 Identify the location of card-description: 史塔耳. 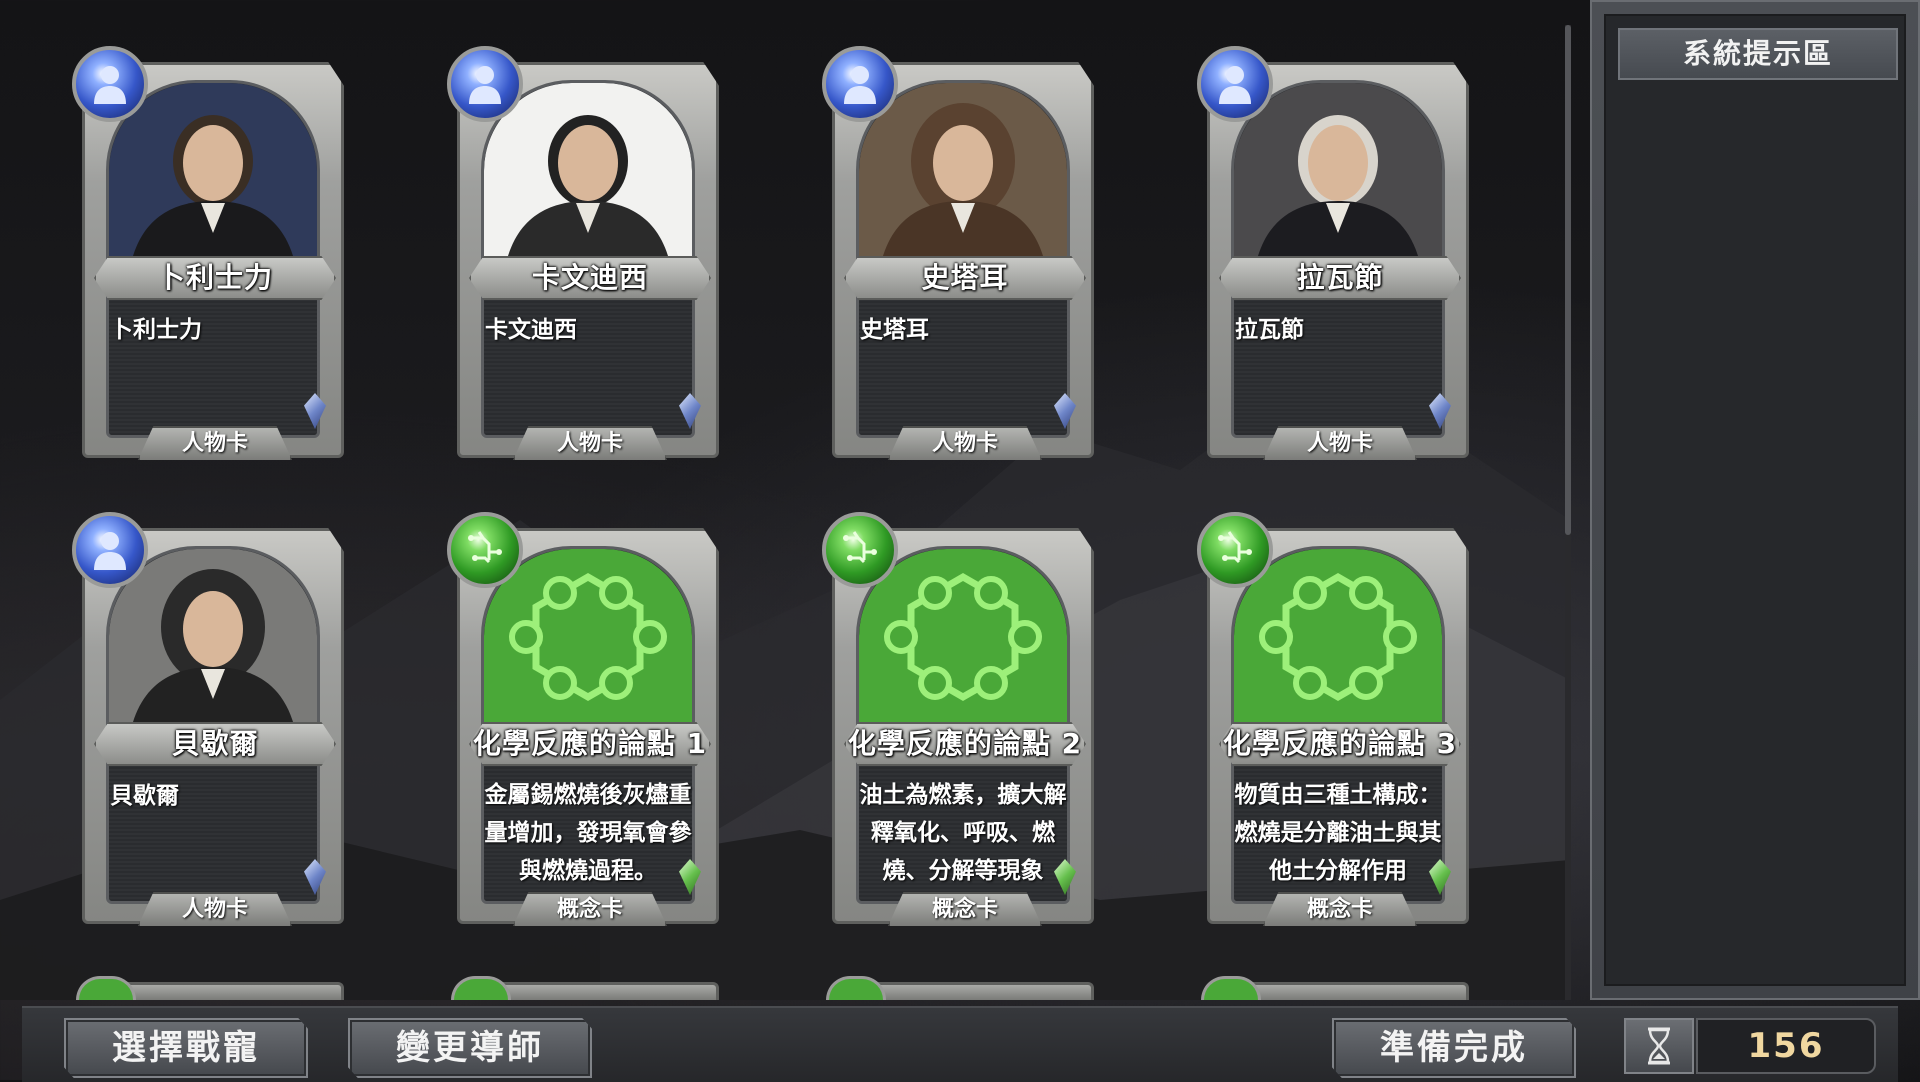
(894, 330).